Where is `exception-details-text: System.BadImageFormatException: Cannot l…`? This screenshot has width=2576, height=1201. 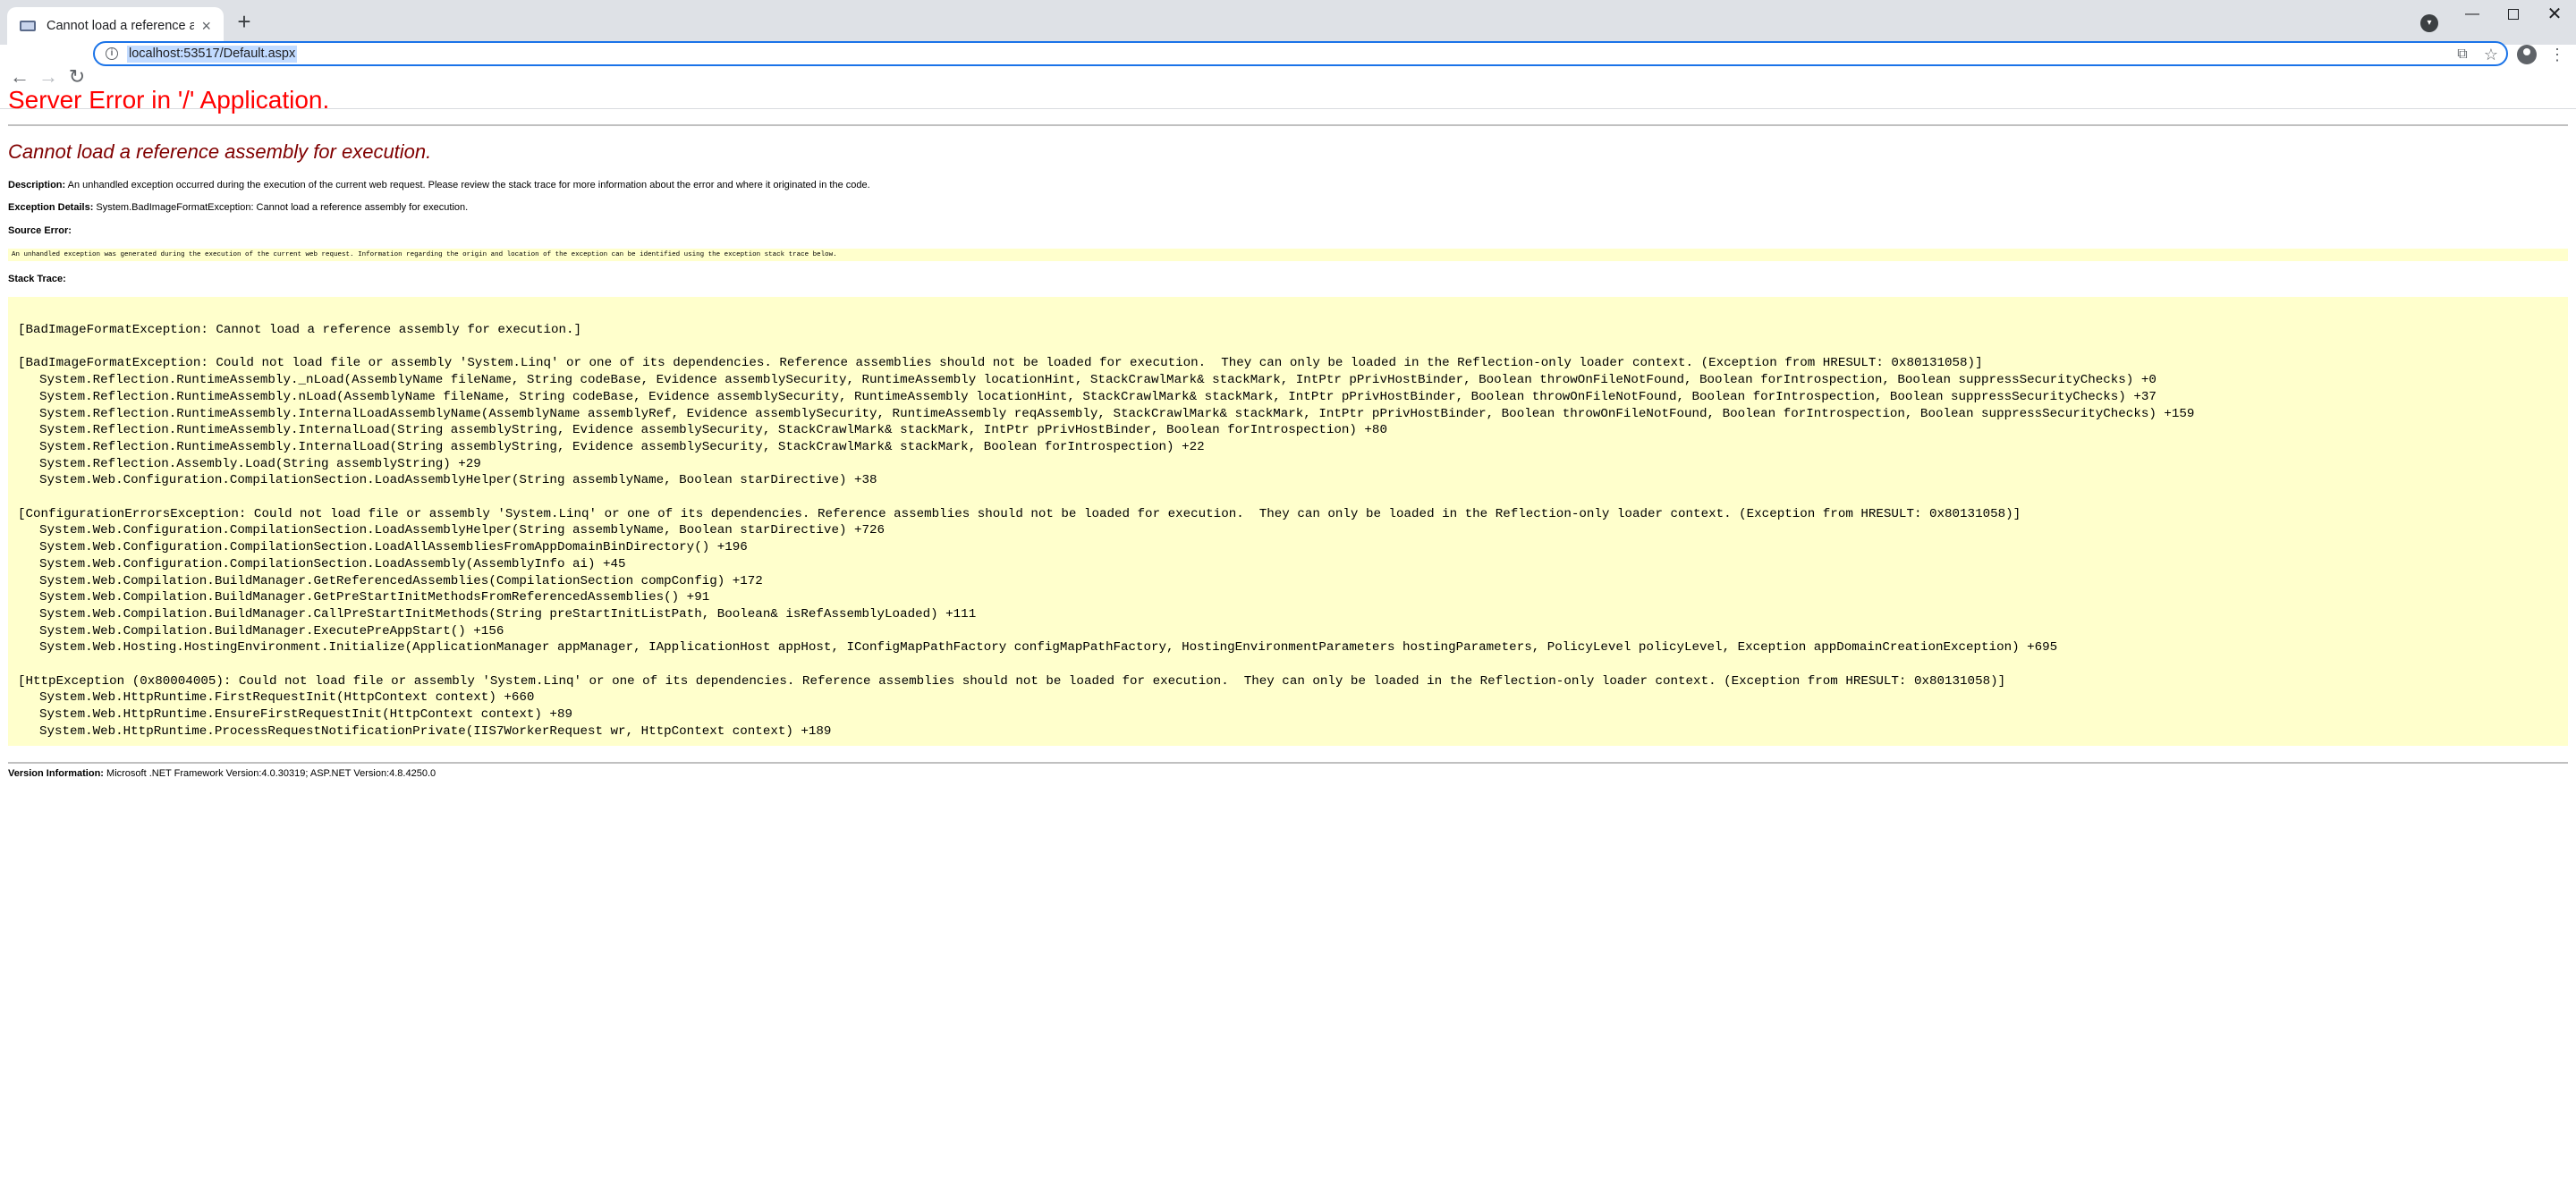
exception-details-text: System.BadImageFormatException: Cannot l… is located at coordinates (282, 207).